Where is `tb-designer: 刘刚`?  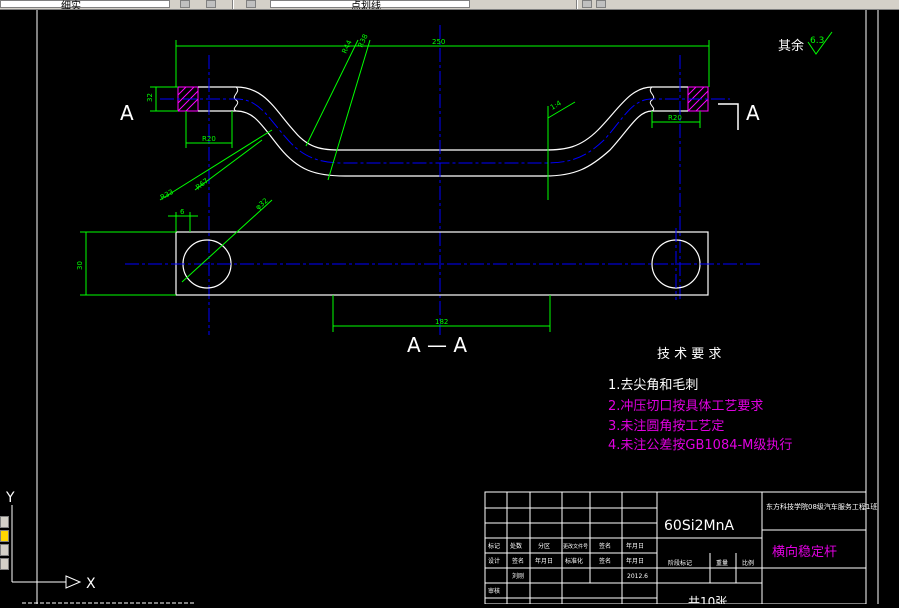 tb-designer: 刘刚 is located at coordinates (518, 576).